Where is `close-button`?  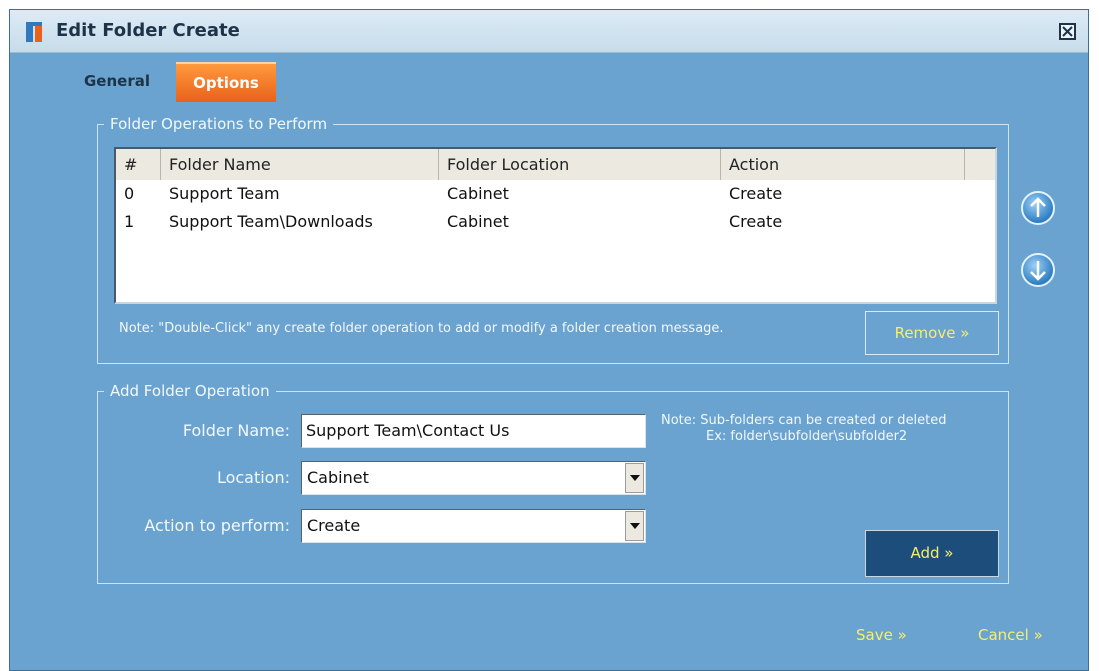
close-button is located at coordinates (1067, 31).